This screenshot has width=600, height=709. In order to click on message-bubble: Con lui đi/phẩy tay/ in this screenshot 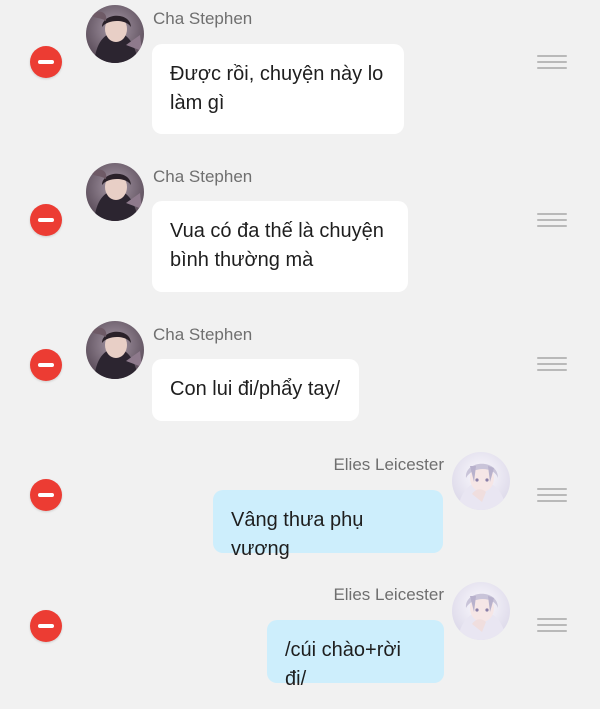, I will do `click(255, 390)`.